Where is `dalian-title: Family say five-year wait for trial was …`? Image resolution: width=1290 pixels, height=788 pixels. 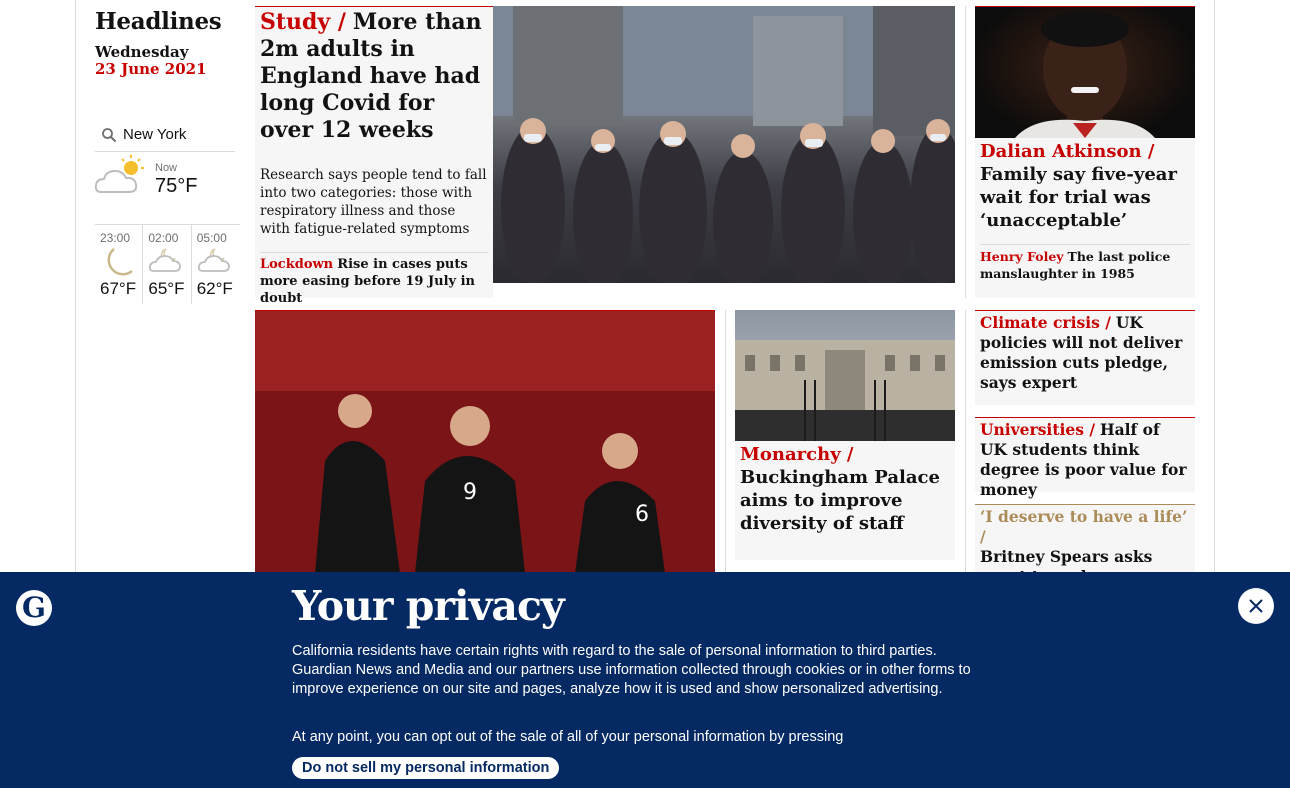 dalian-title: Family say five-year wait for trial was … is located at coordinates (1078, 197).